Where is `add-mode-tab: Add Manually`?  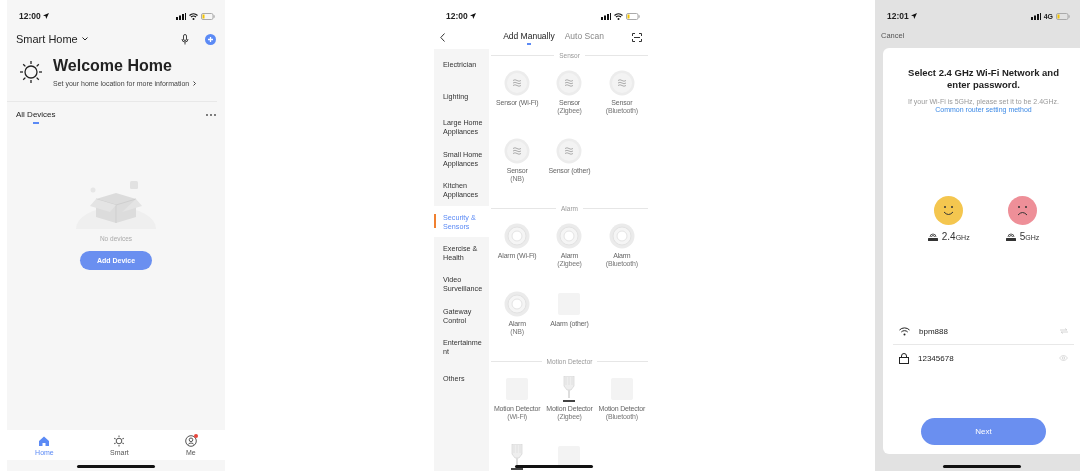
add-mode-tab: Add Manually is located at coordinates (529, 37).